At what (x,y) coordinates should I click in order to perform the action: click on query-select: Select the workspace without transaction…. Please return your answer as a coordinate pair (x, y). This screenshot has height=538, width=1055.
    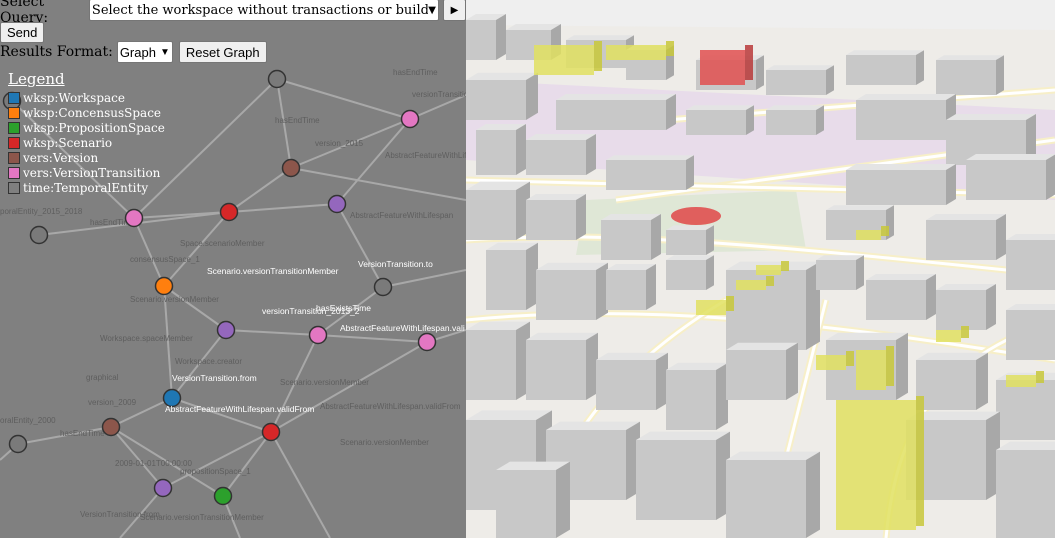
    Looking at the image, I should click on (263, 10).